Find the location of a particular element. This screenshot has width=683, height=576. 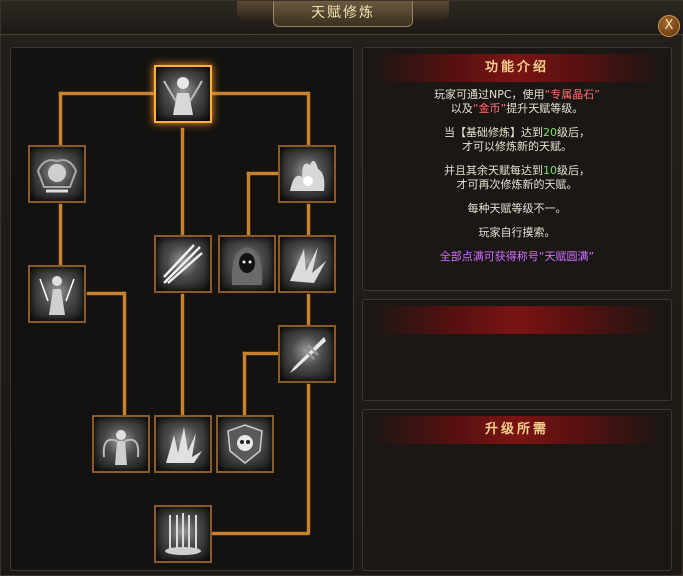

intro-p2-prefix: 当【基础修炼】达到 is located at coordinates (493, 132).